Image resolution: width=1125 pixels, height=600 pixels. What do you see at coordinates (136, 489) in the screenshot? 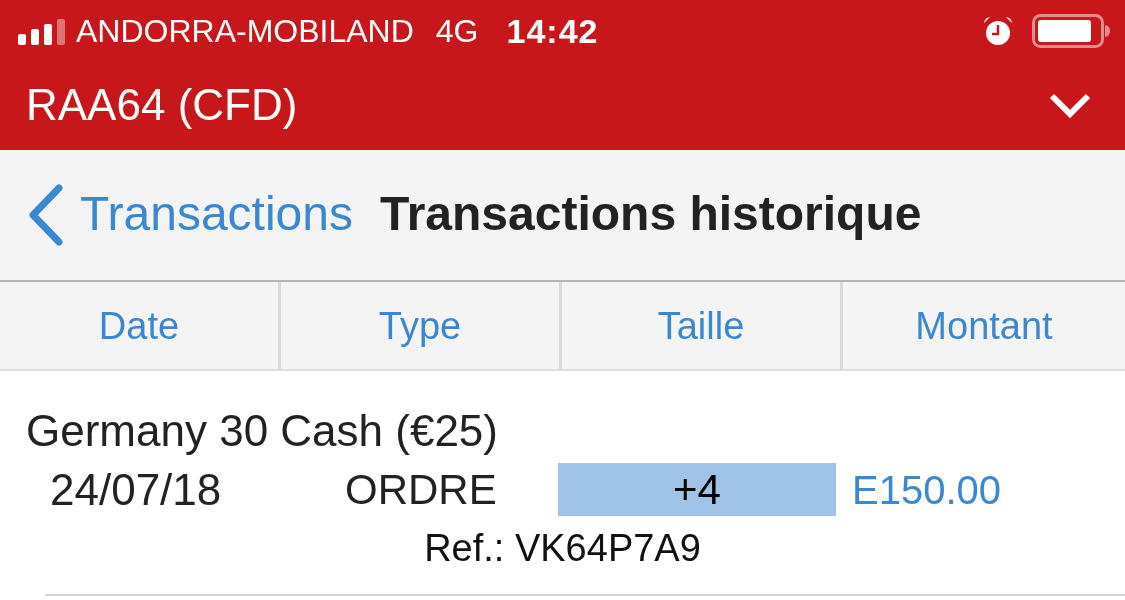
I see `date-cell-text: 24/07/18` at bounding box center [136, 489].